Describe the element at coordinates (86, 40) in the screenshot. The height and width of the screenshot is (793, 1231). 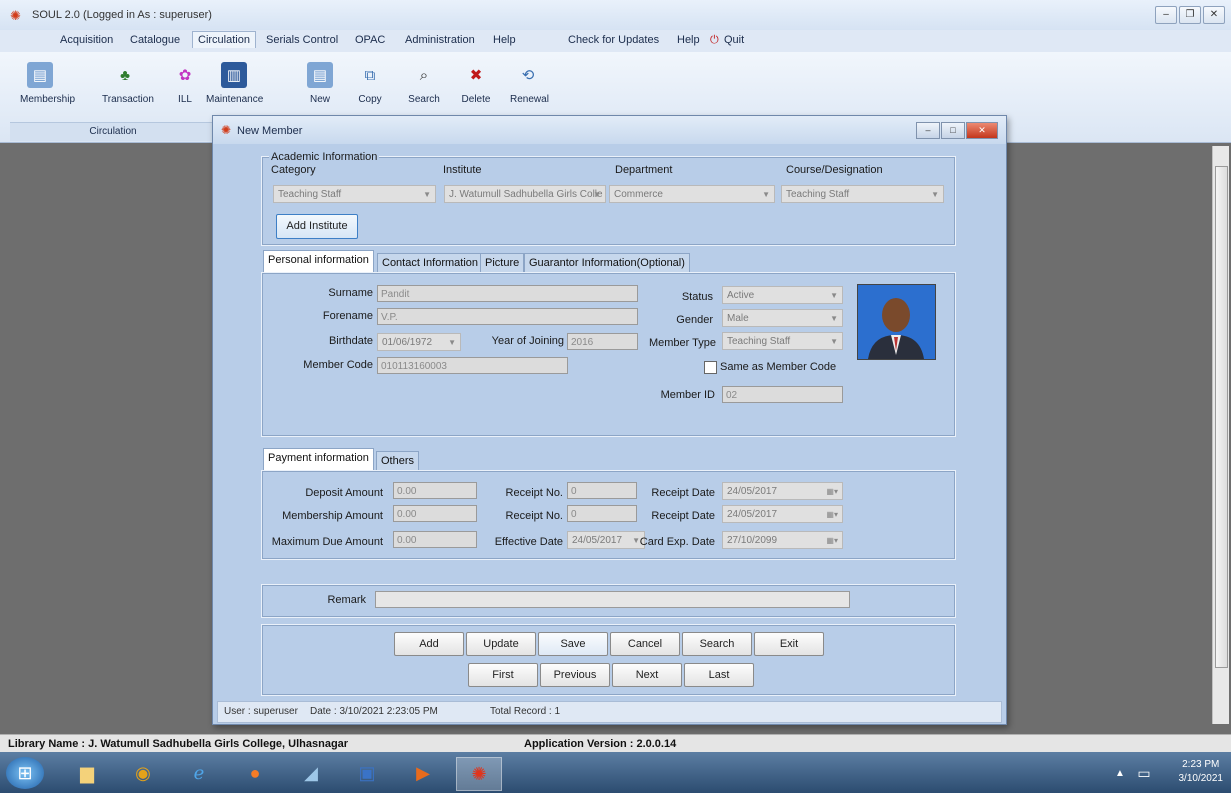
I see `tab-acquisition: Acquisition` at that location.